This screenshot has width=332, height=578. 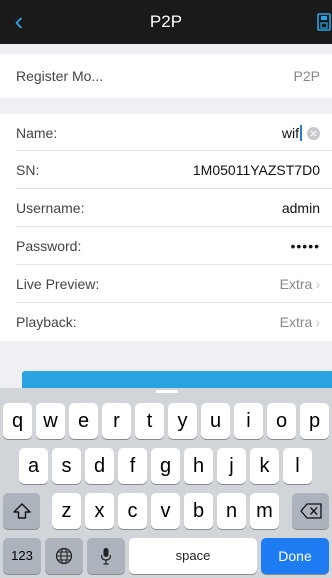 What do you see at coordinates (297, 466) in the screenshot?
I see `key-l: l` at bounding box center [297, 466].